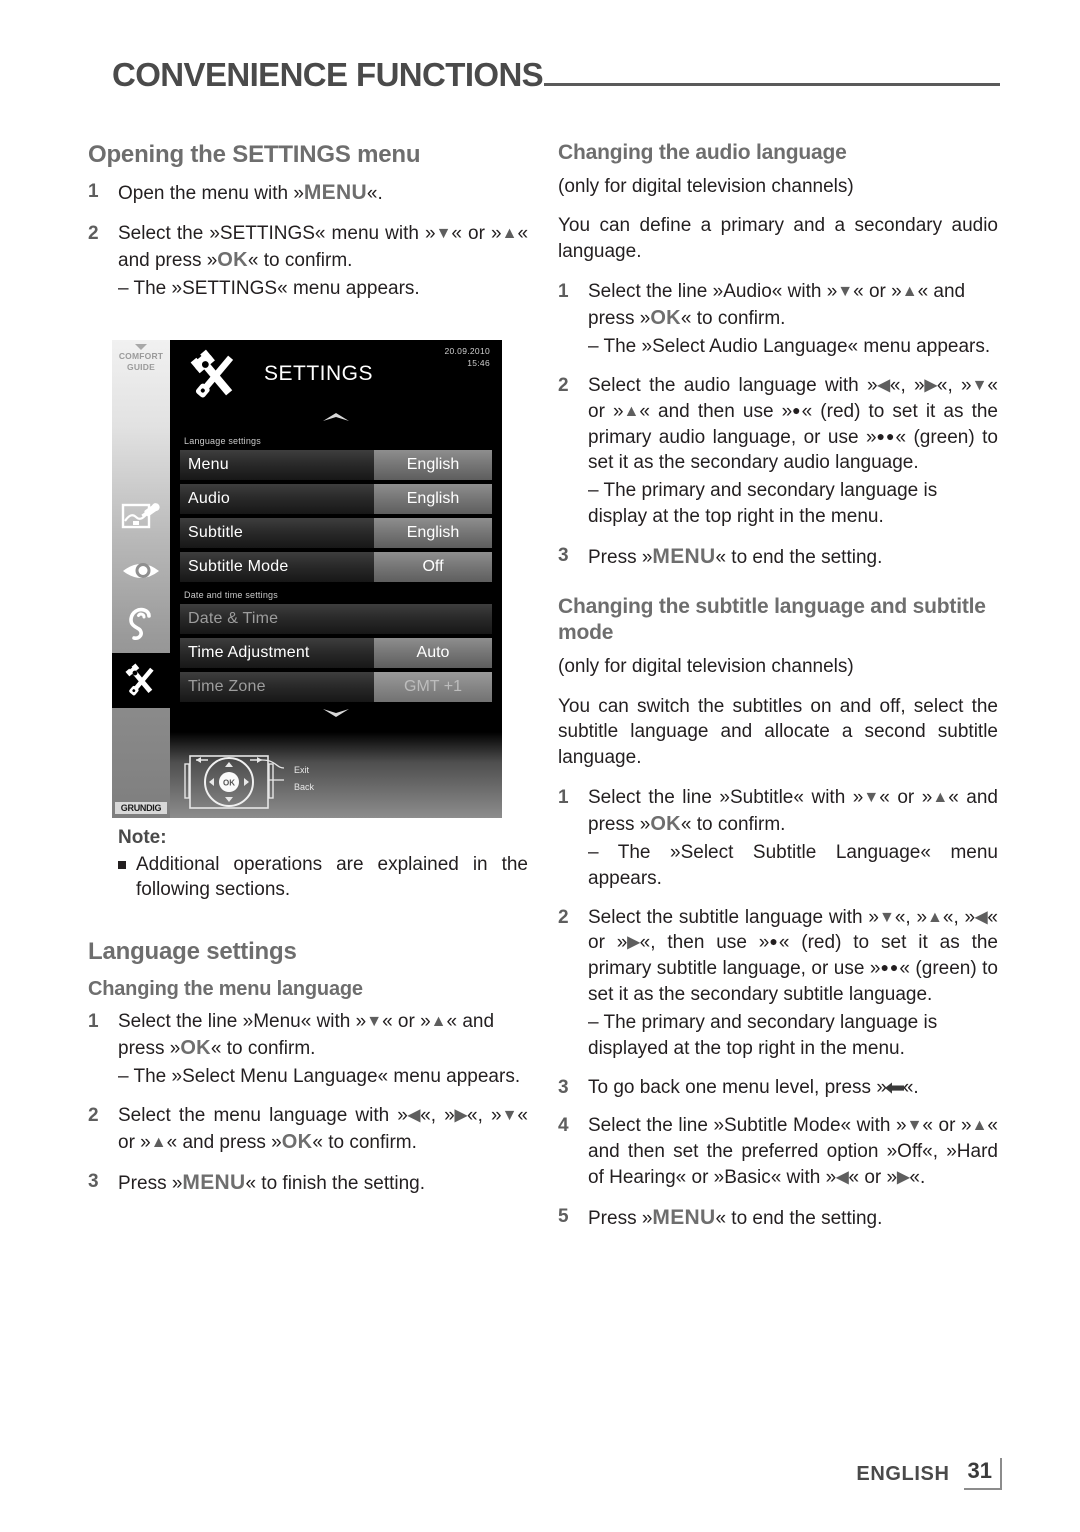  Describe the element at coordinates (433, 567) in the screenshot. I see `tv-row-value: Off` at that location.